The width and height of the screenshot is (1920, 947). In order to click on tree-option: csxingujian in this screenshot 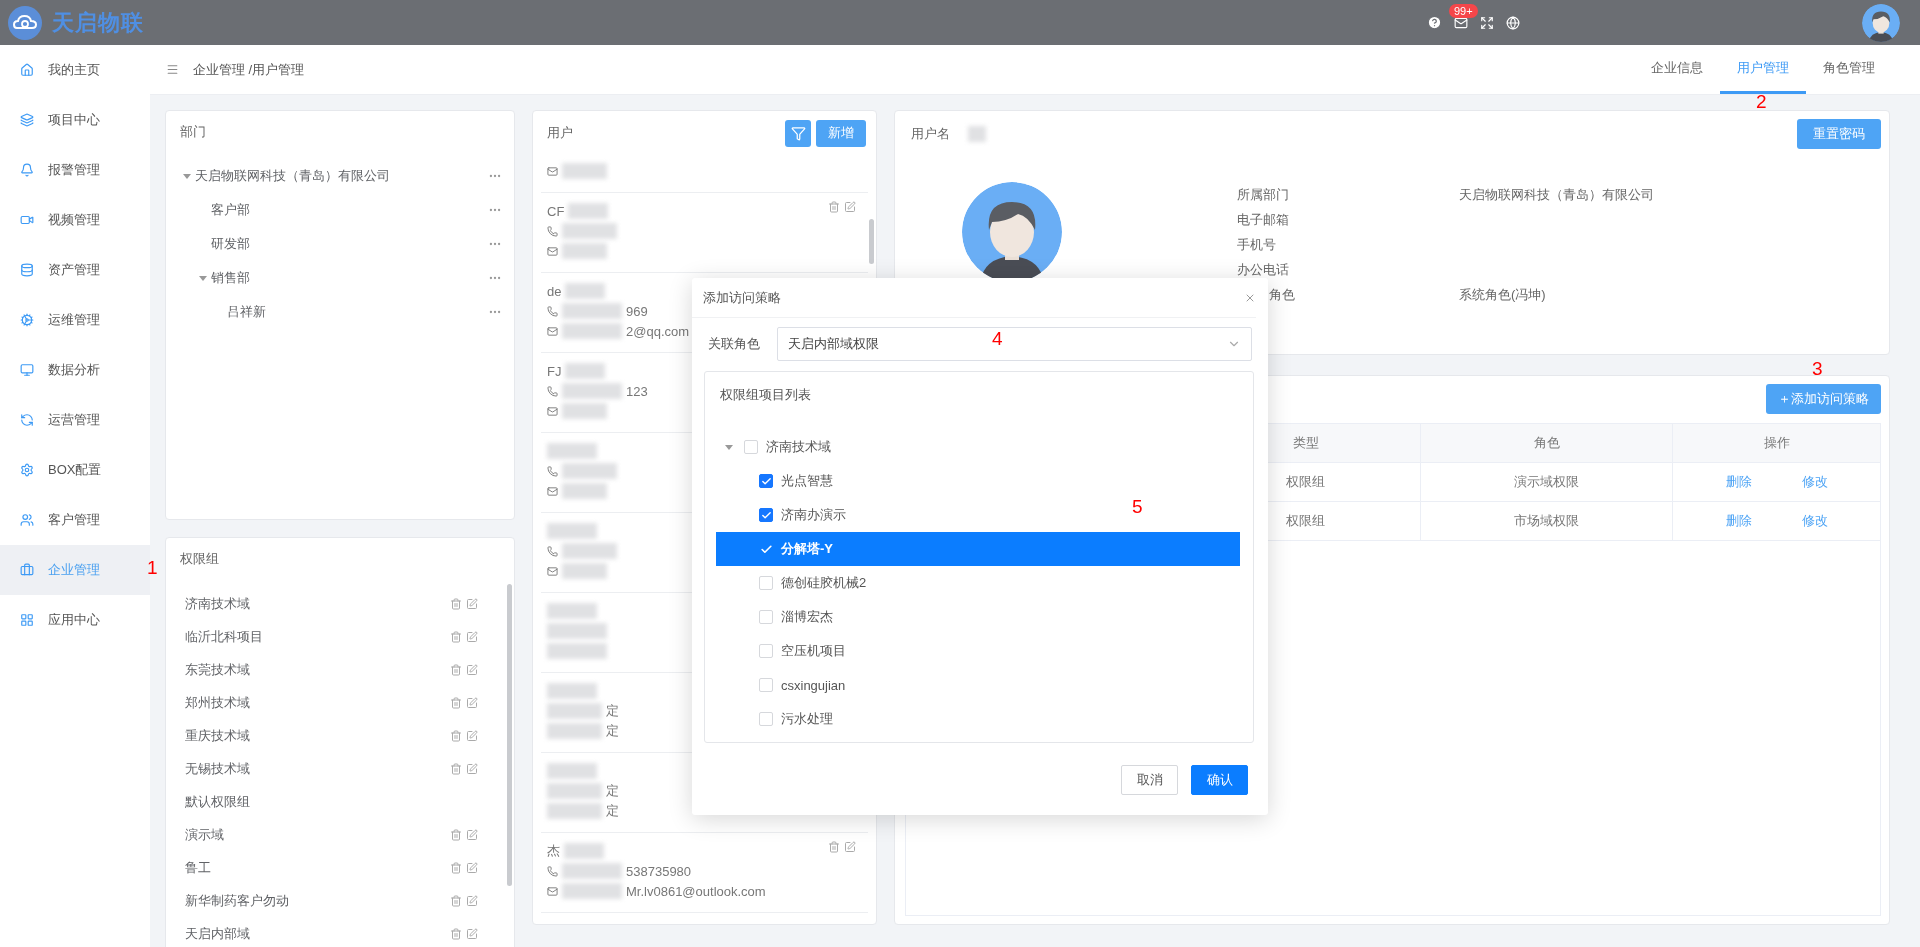, I will do `click(784, 685)`.